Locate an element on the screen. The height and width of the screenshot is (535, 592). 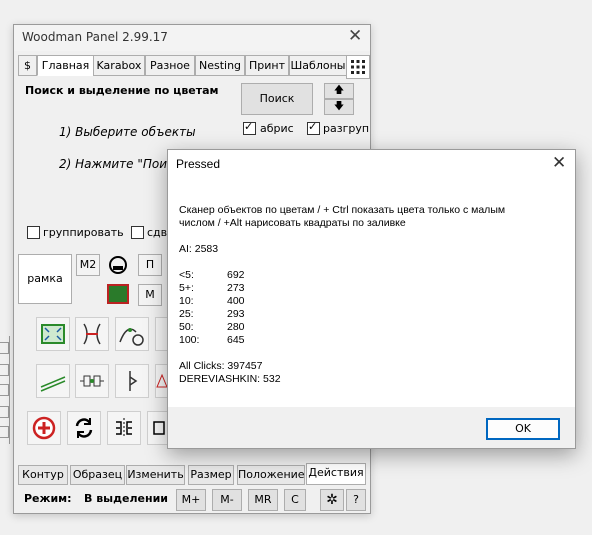
checkbox-shift is located at coordinates (137, 232).